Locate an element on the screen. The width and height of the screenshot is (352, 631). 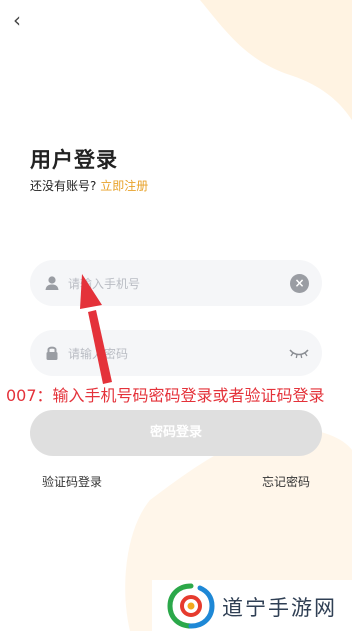
user-icon is located at coordinates (52, 283).